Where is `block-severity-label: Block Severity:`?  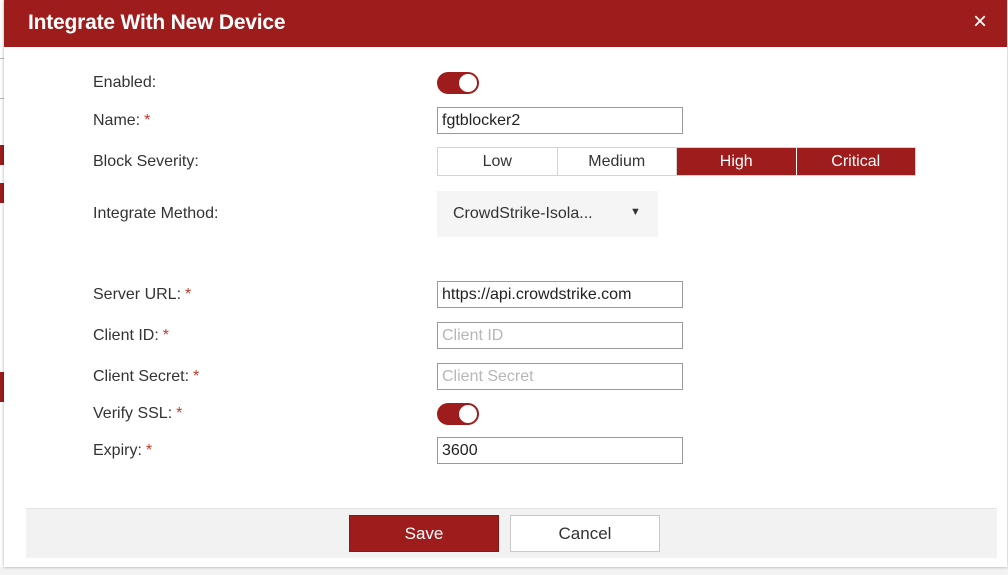
block-severity-label: Block Severity: is located at coordinates (146, 161).